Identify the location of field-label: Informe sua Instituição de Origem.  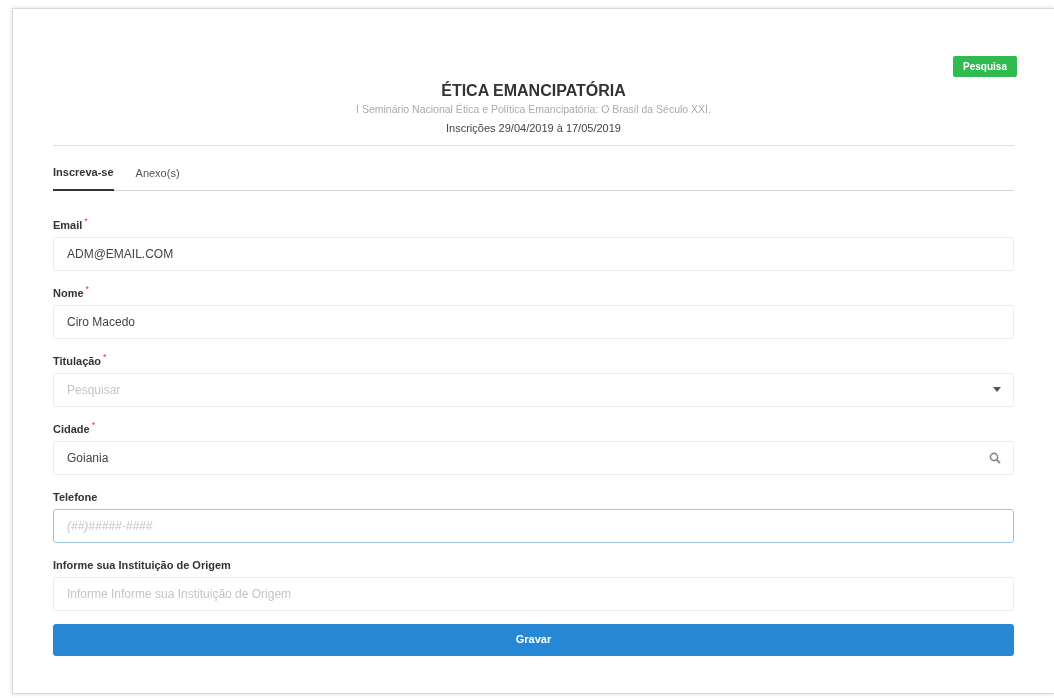
(142, 565).